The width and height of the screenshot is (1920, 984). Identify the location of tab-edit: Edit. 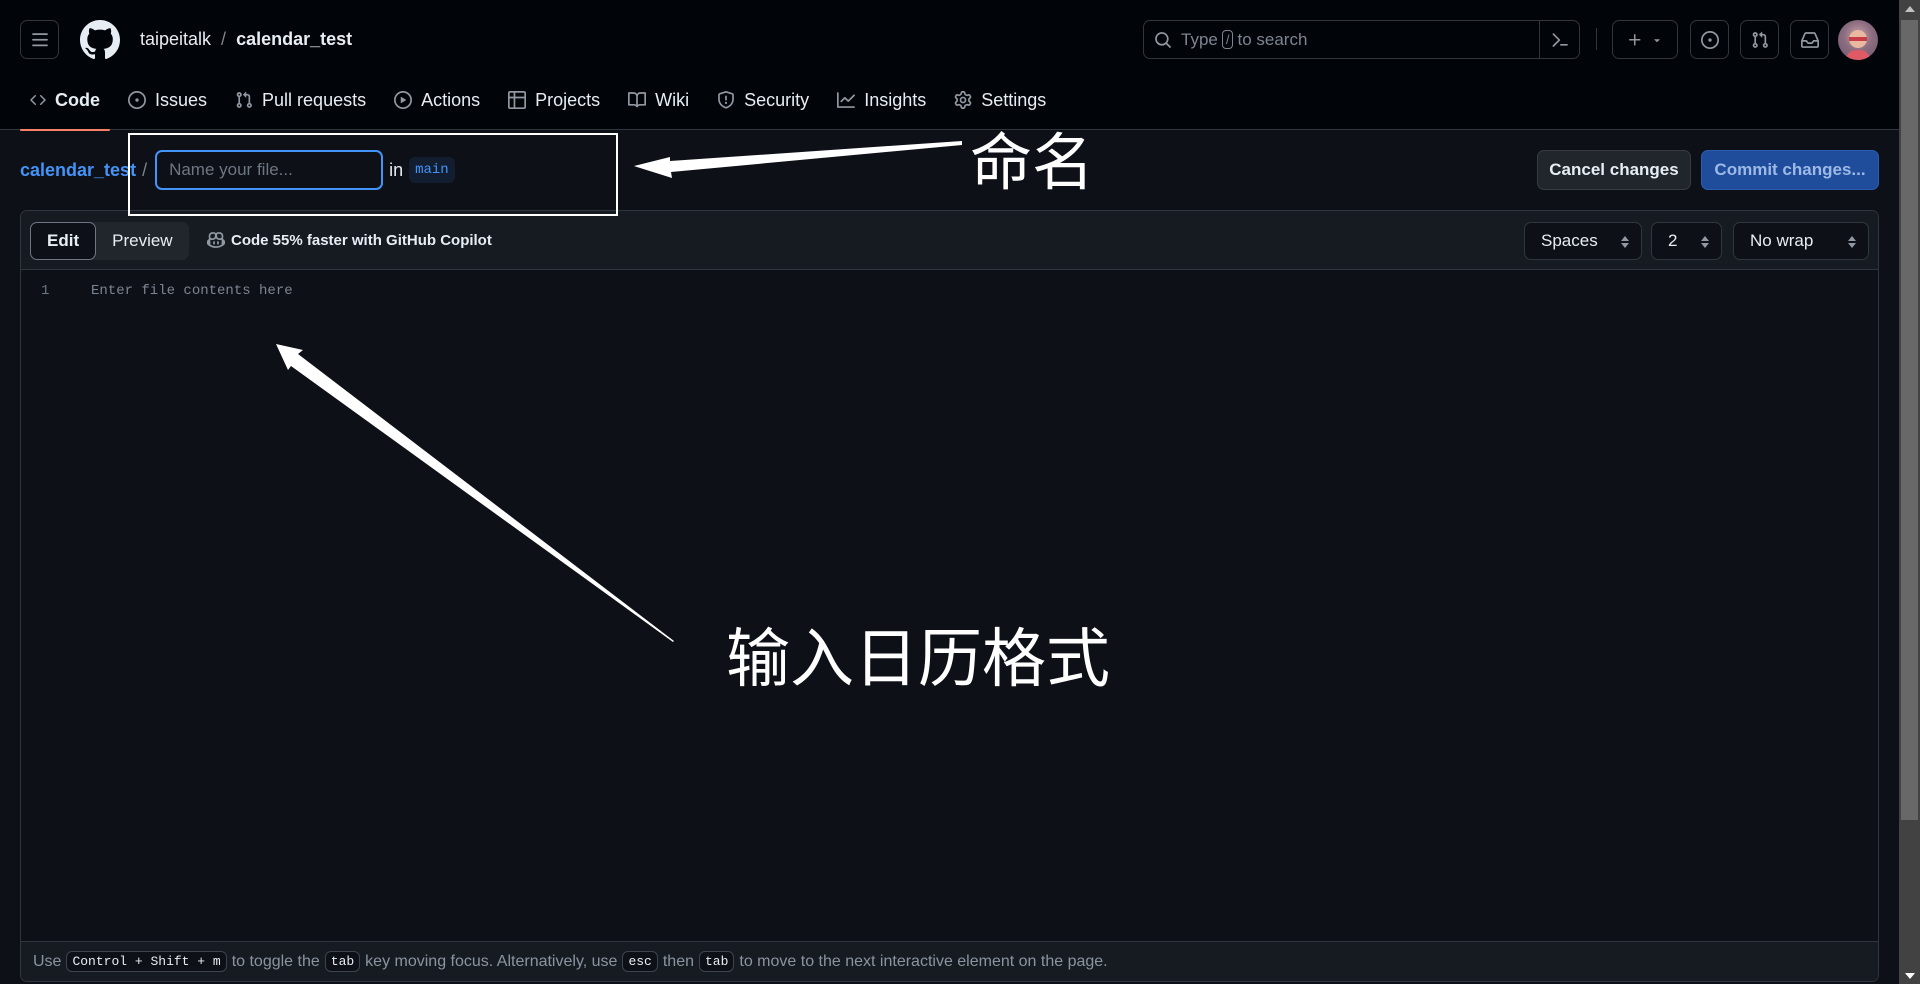
(63, 241).